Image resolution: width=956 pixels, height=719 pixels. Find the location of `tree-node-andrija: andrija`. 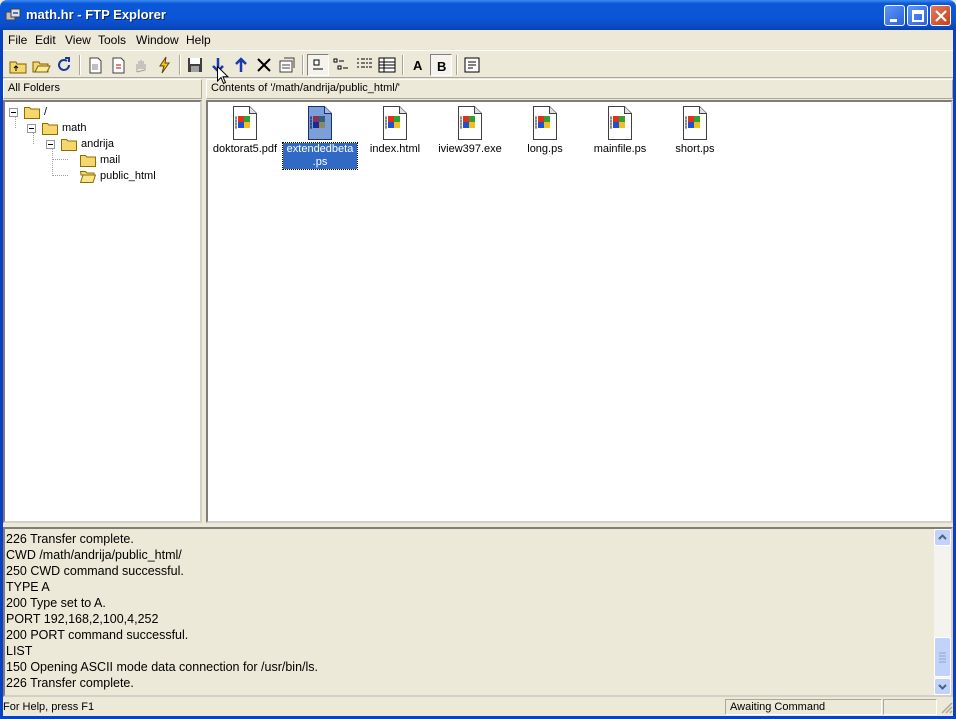

tree-node-andrija: andrija is located at coordinates (106, 145).